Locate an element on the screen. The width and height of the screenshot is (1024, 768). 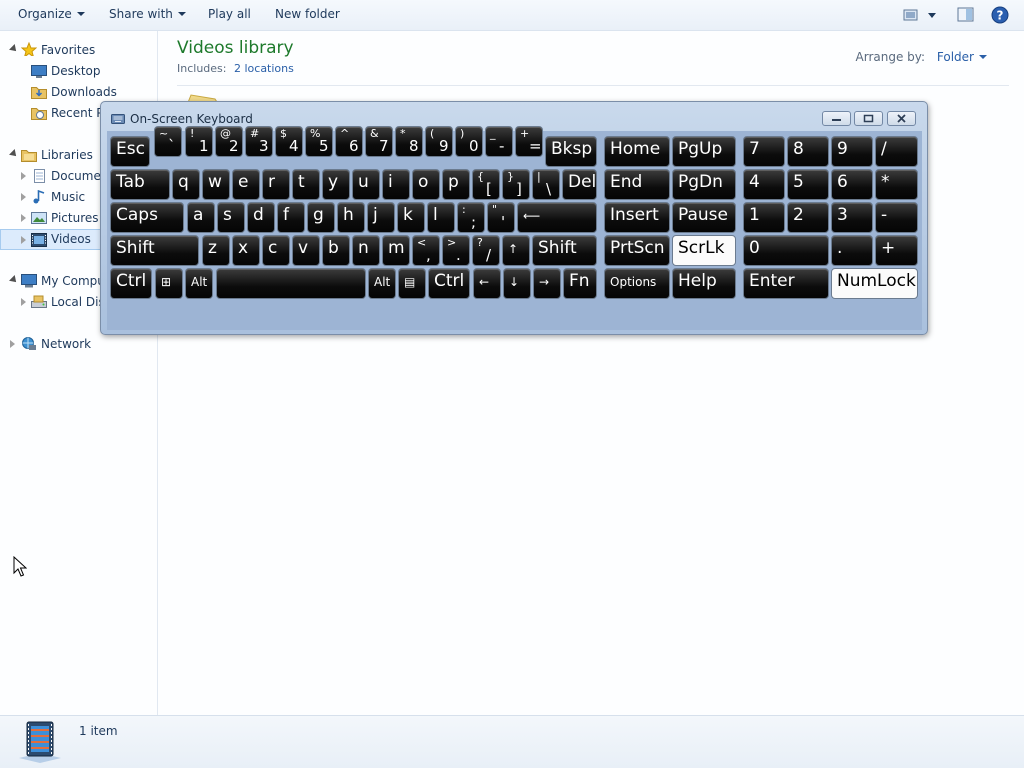
key-d: d is located at coordinates (261, 217).